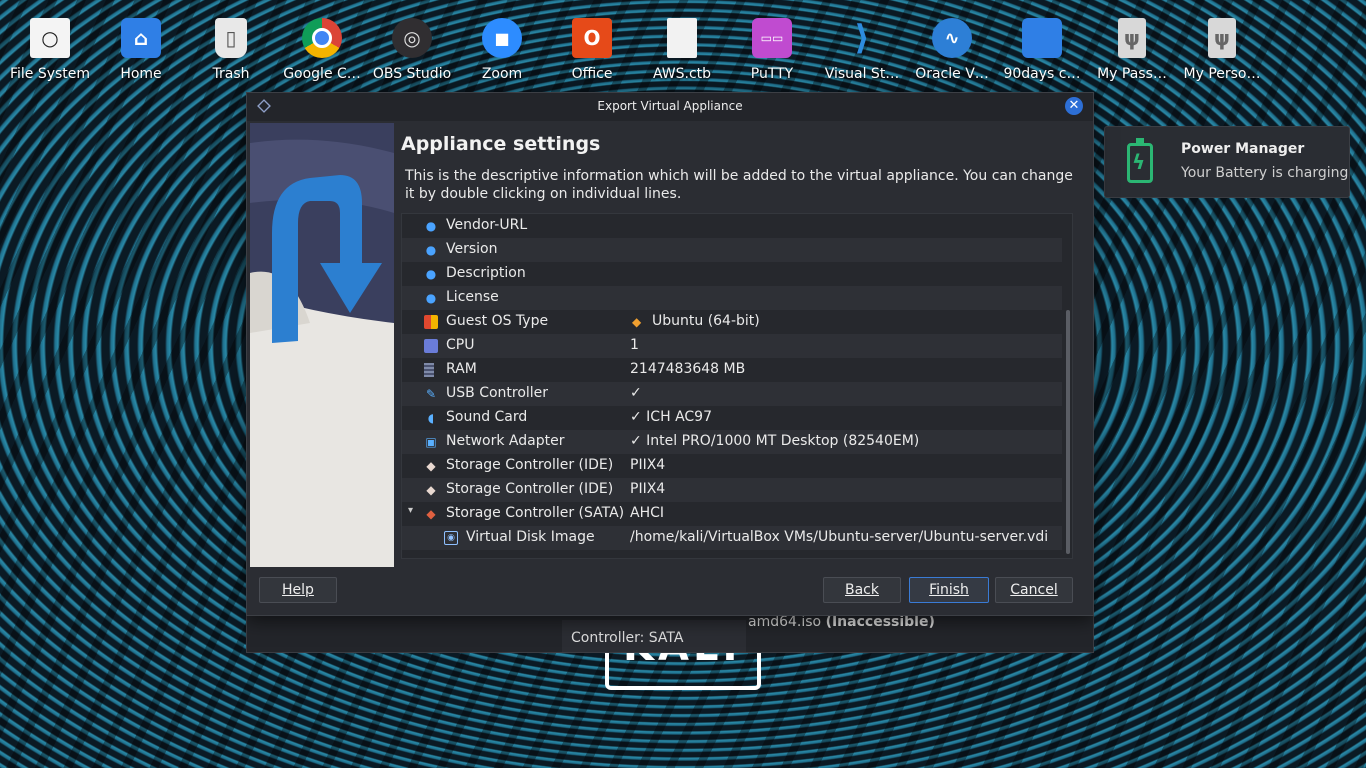 The image size is (1366, 768). I want to click on tree-row-storage-sata: ▾ ◆ Storage Controller (SATA) AHCI, so click(732, 514).